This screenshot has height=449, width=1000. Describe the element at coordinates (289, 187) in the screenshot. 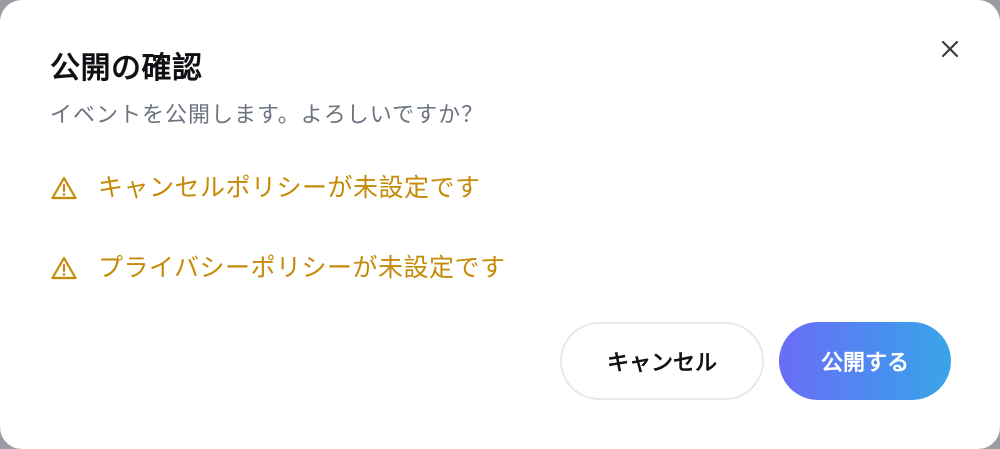

I see `warning-text: キャンセルポリシーが未設定です` at that location.